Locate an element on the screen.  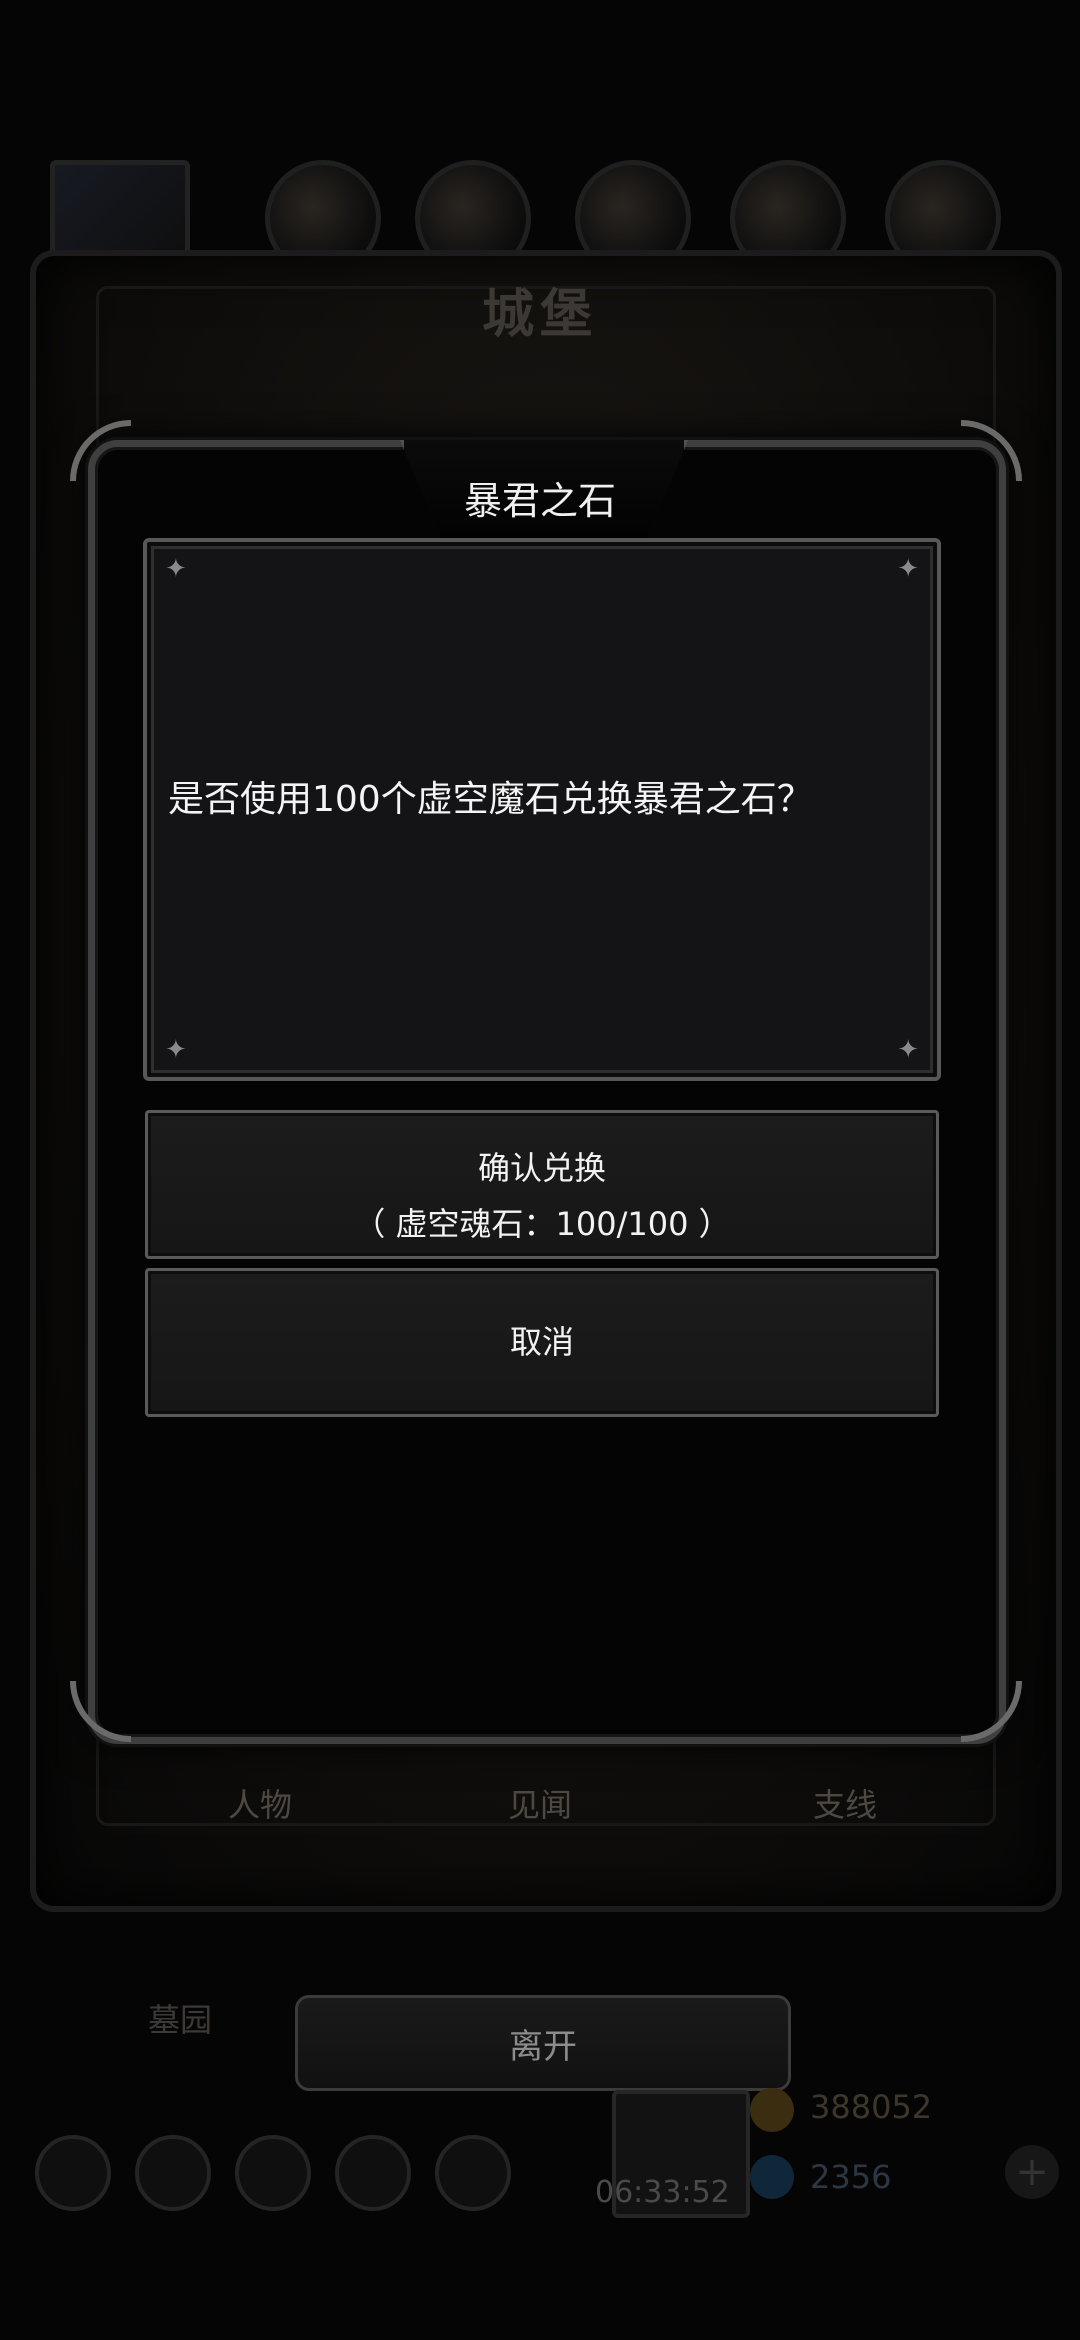
castle-tab-bar: 人物 见闻 支线 is located at coordinates (540, 1810).